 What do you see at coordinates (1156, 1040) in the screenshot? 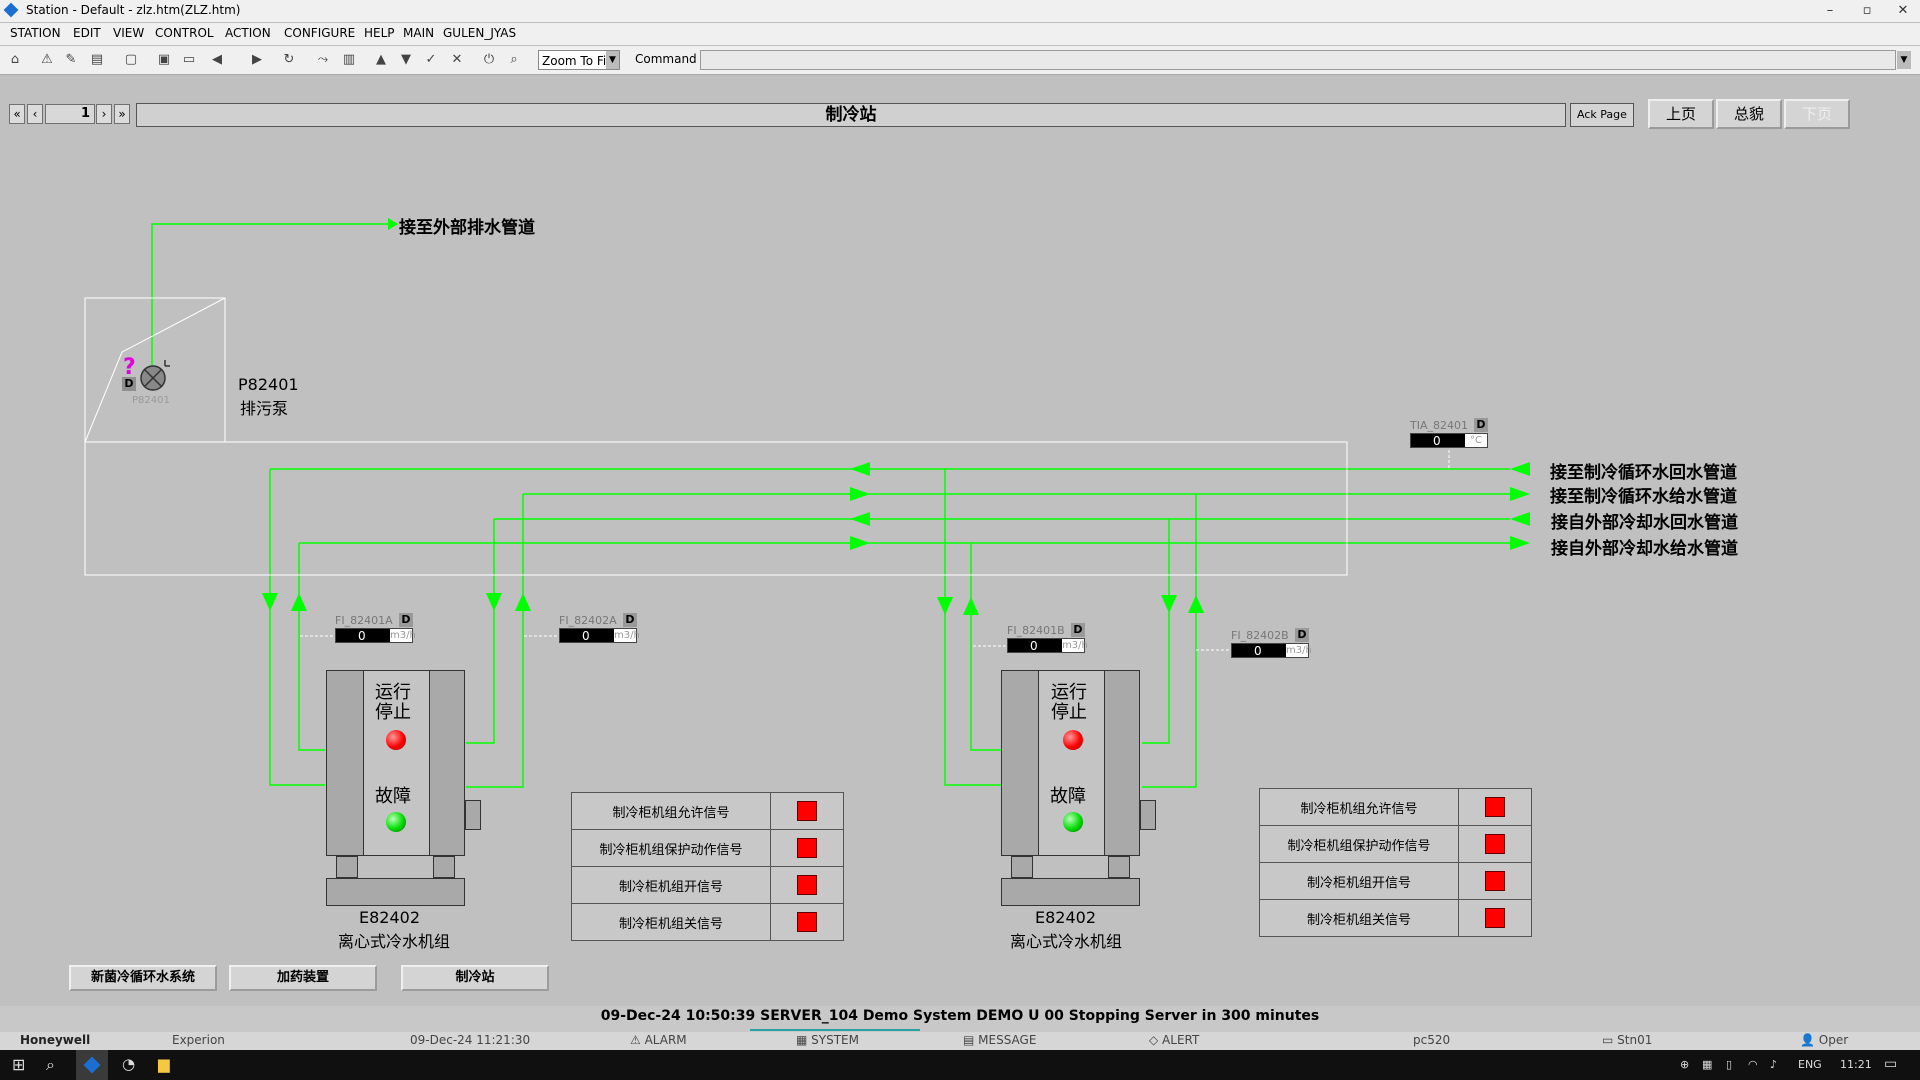
I see `alert-icon: ◇` at bounding box center [1156, 1040].